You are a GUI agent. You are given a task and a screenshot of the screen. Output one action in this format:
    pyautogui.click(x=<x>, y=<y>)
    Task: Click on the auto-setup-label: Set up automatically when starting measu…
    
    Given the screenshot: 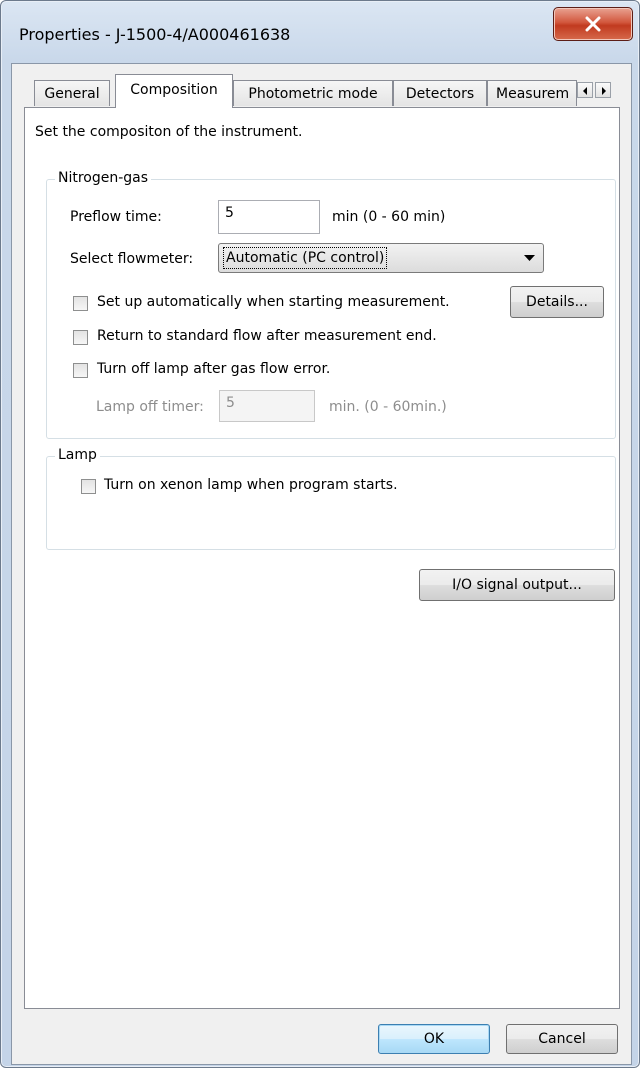 What is the action you would take?
    pyautogui.click(x=273, y=302)
    